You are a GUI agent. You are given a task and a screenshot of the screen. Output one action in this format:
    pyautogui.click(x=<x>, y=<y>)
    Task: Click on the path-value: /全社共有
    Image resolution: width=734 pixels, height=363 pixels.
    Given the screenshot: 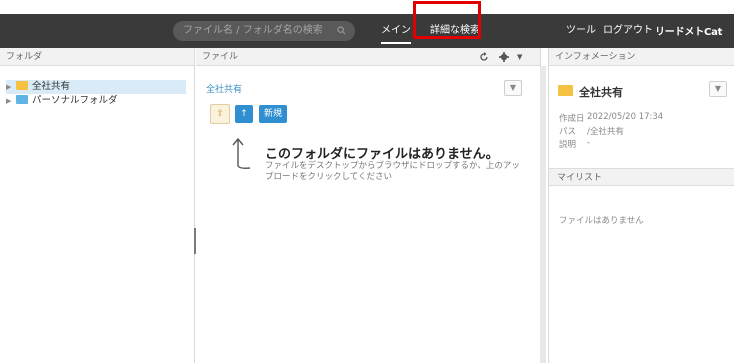 What is the action you would take?
    pyautogui.click(x=605, y=132)
    